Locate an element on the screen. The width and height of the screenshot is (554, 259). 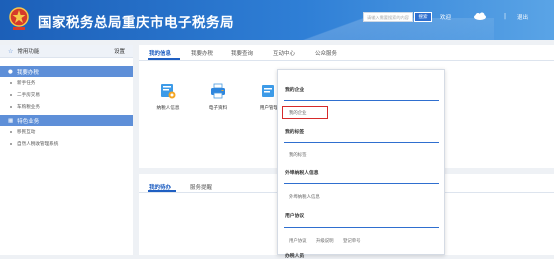
star-icon: ☆ is located at coordinates (11, 51).